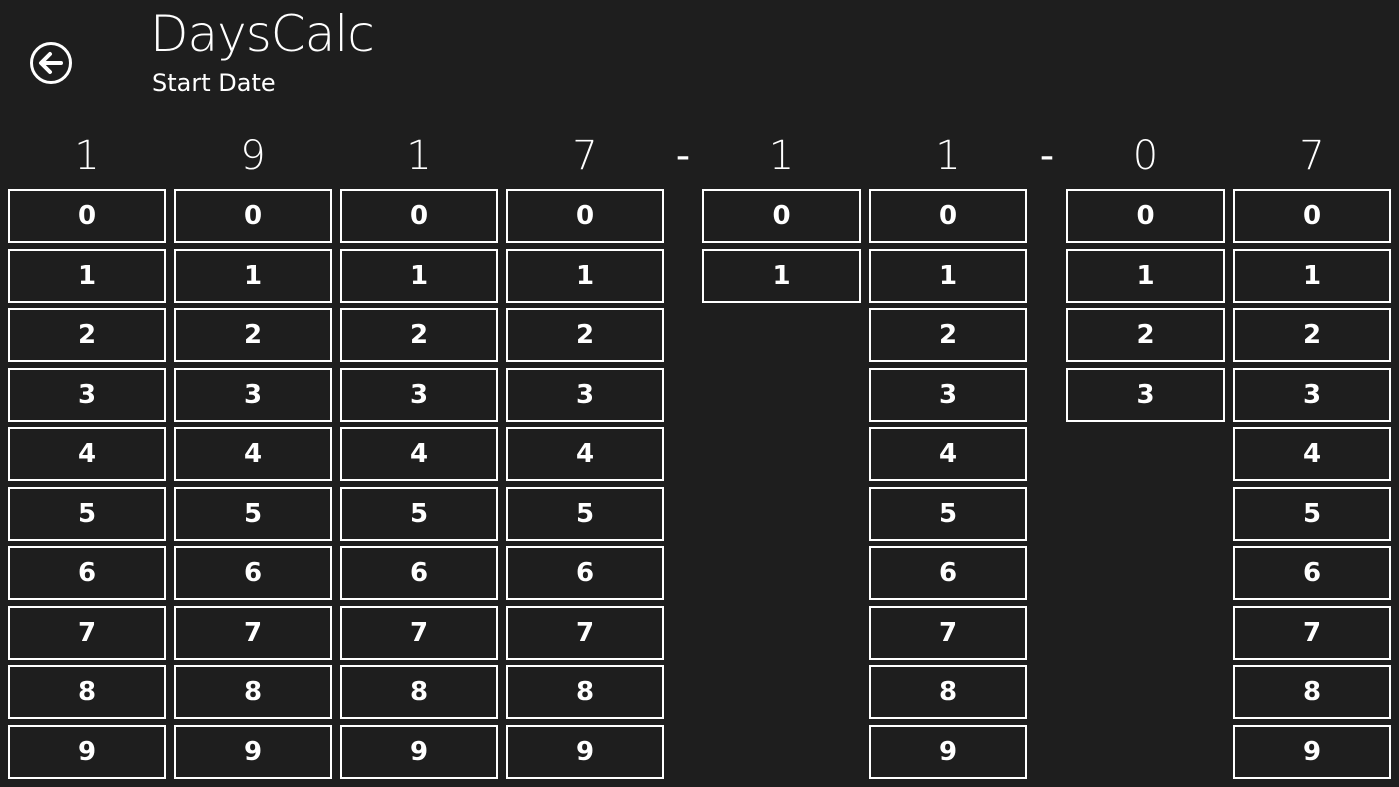 The image size is (1399, 787). What do you see at coordinates (781, 156) in the screenshot?
I see `month-digit-1-display: 1` at bounding box center [781, 156].